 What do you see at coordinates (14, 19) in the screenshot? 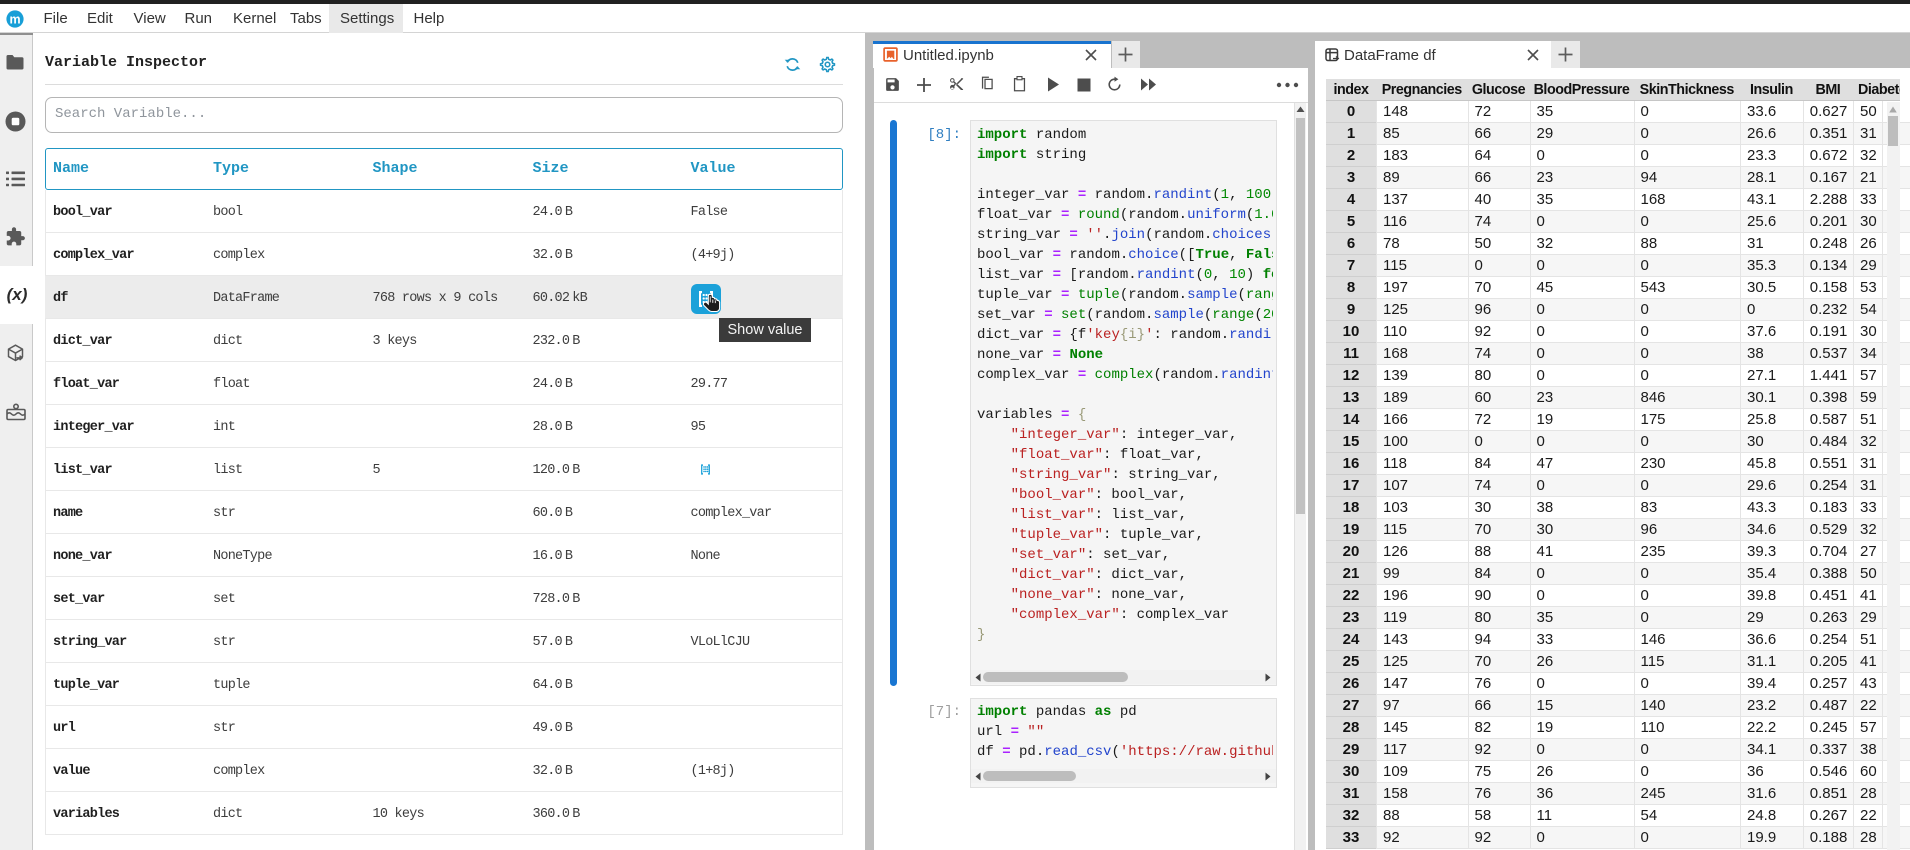
I see `svg-text: m` at bounding box center [14, 19].